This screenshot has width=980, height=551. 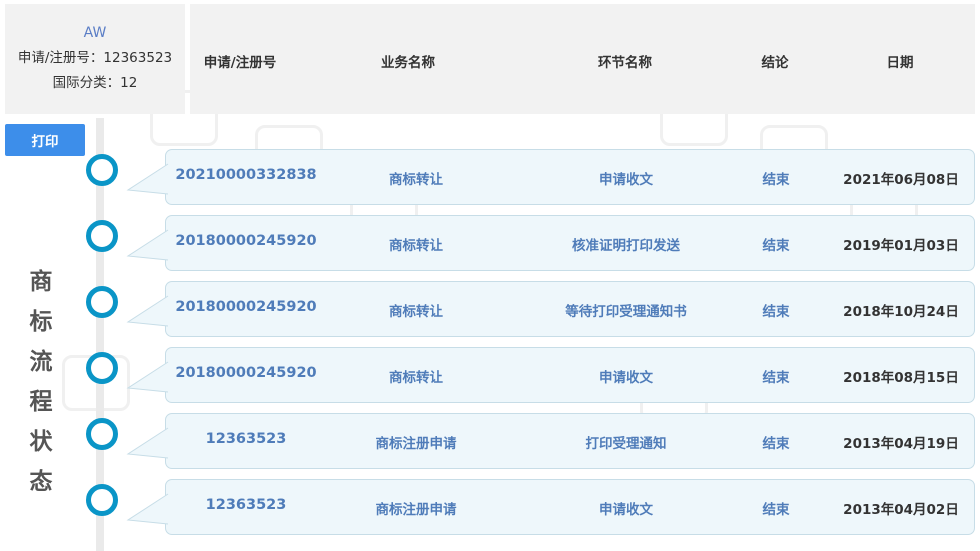 I want to click on step-name: 打印受理通知, so click(x=626, y=444).